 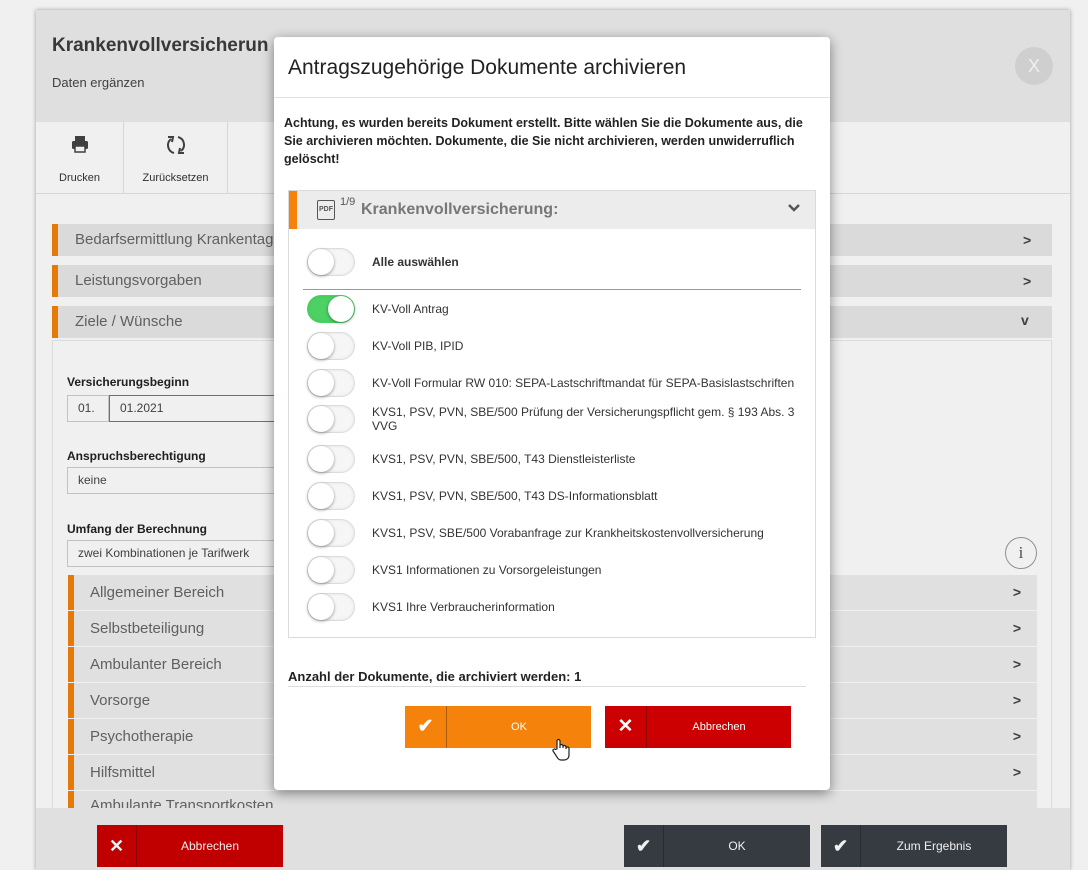 I want to click on select-all-label: Alle auswählen, so click(x=415, y=262).